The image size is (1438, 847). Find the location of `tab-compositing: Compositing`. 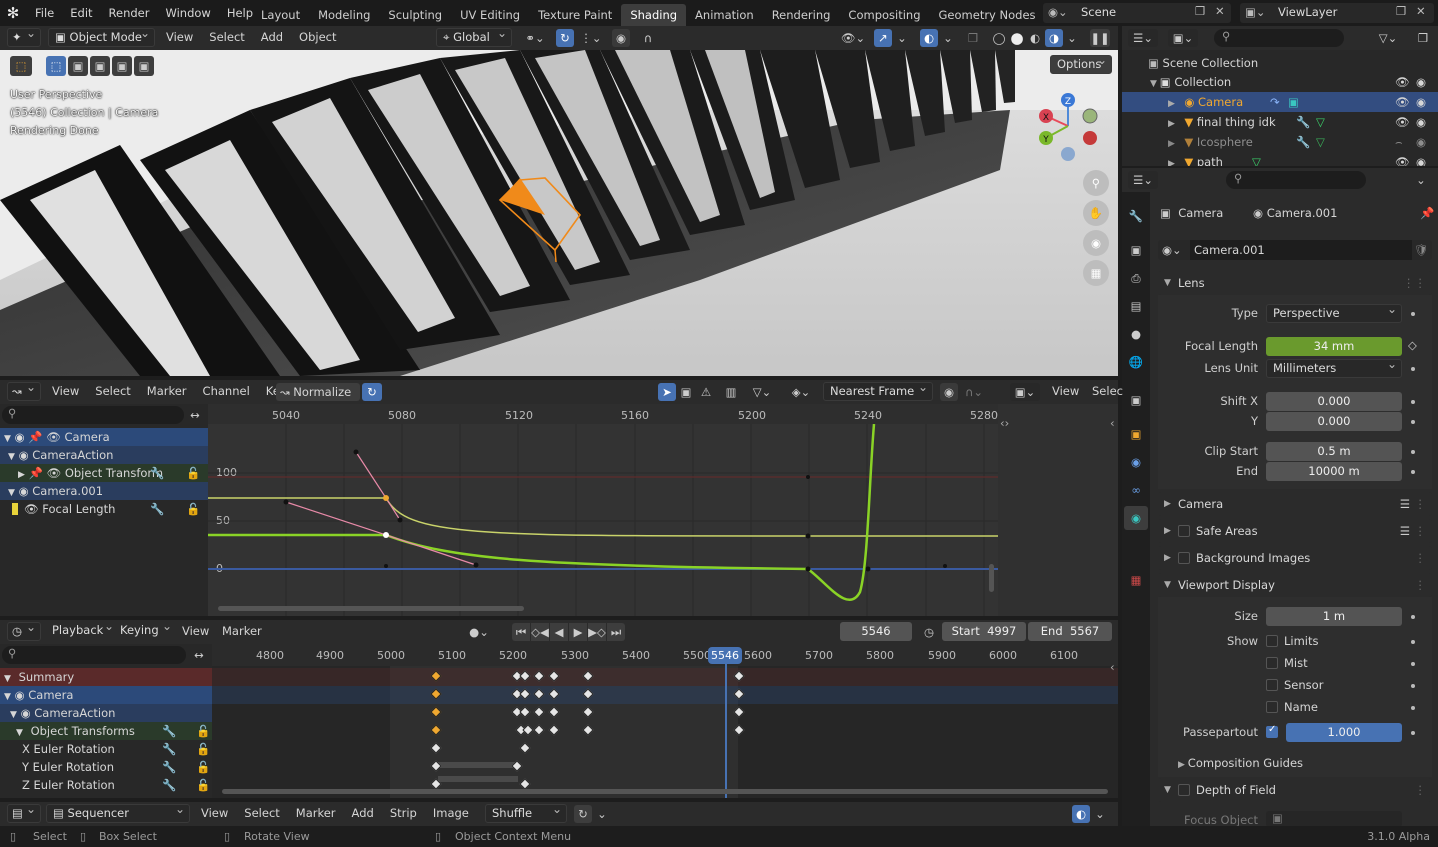

tab-compositing: Compositing is located at coordinates (884, 15).